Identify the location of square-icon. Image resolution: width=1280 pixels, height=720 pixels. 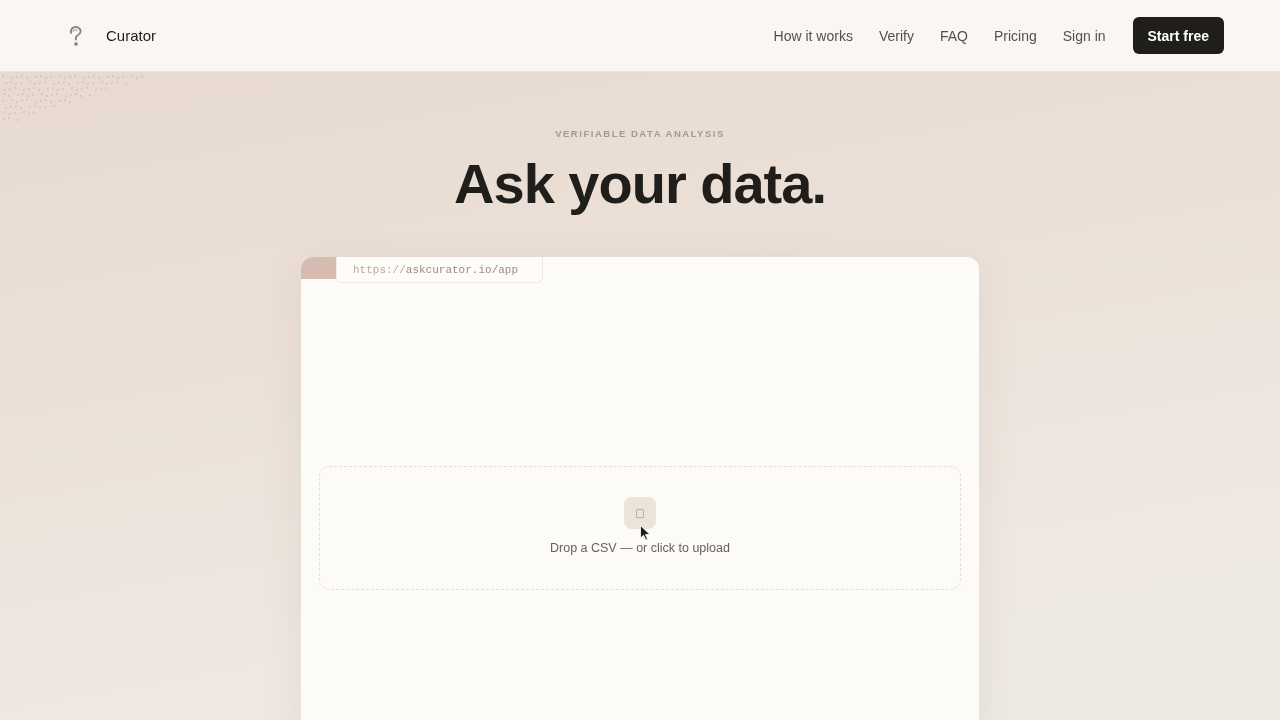
(640, 513).